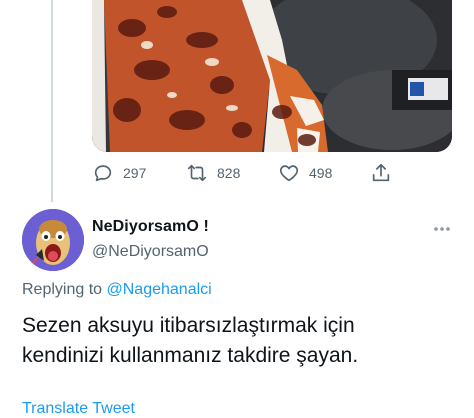 The height and width of the screenshot is (418, 474). I want to click on heart-icon, so click(289, 173).